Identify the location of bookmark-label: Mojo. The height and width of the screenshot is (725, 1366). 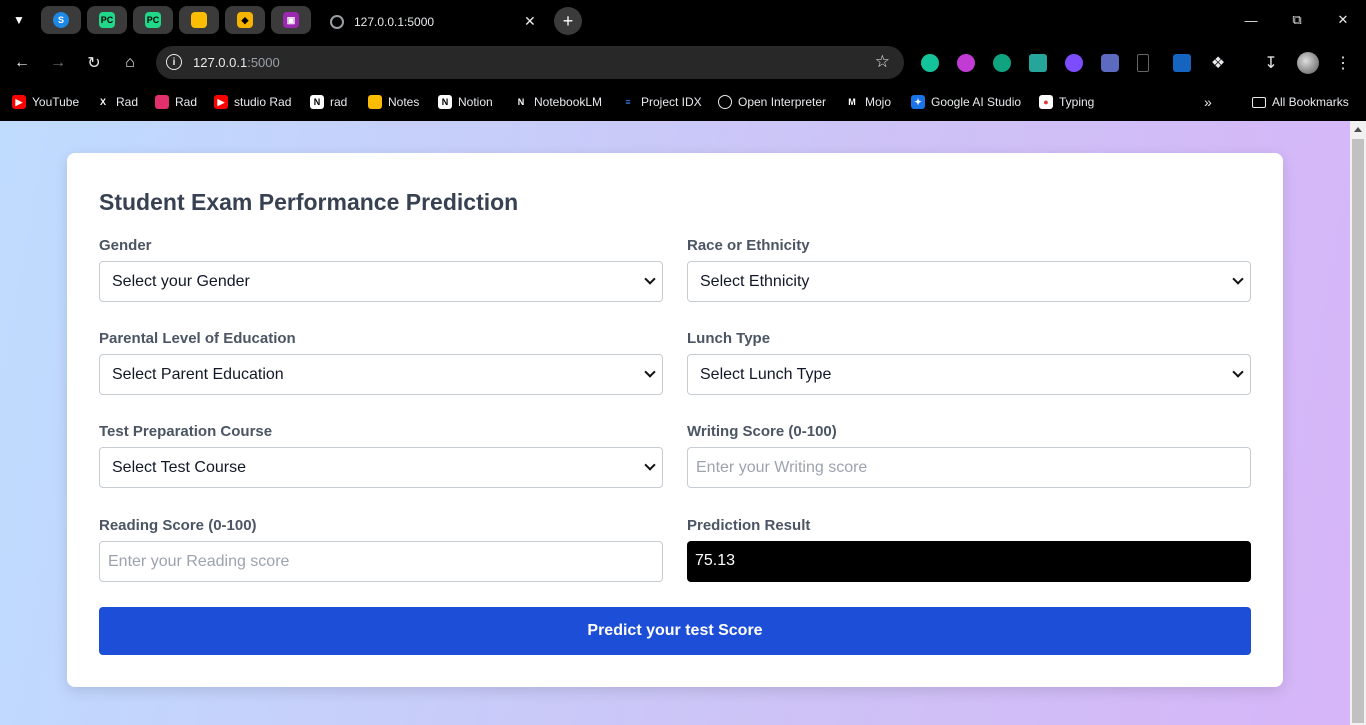
(878, 102).